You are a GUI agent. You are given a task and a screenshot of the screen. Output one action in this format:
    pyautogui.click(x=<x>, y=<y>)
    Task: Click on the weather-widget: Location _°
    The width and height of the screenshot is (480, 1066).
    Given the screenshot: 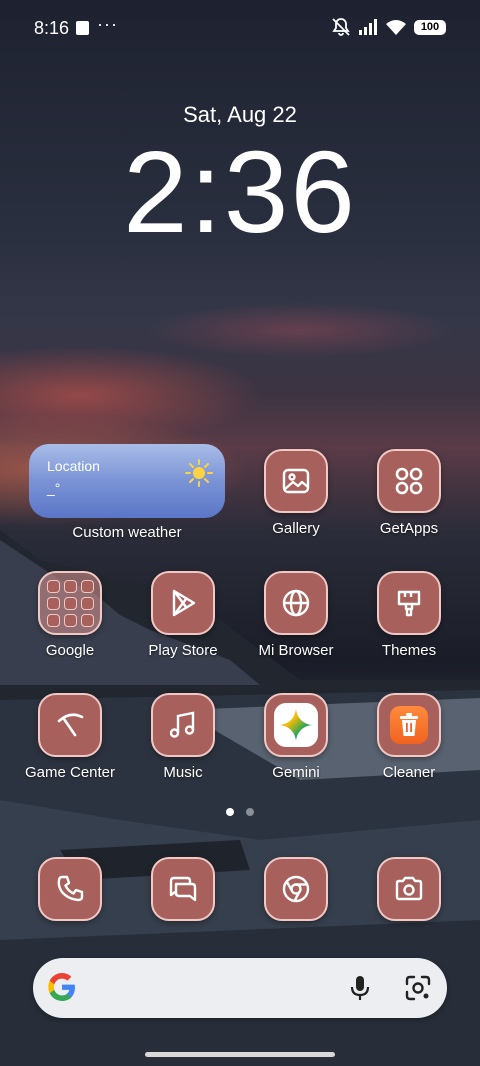 What is the action you would take?
    pyautogui.click(x=127, y=481)
    